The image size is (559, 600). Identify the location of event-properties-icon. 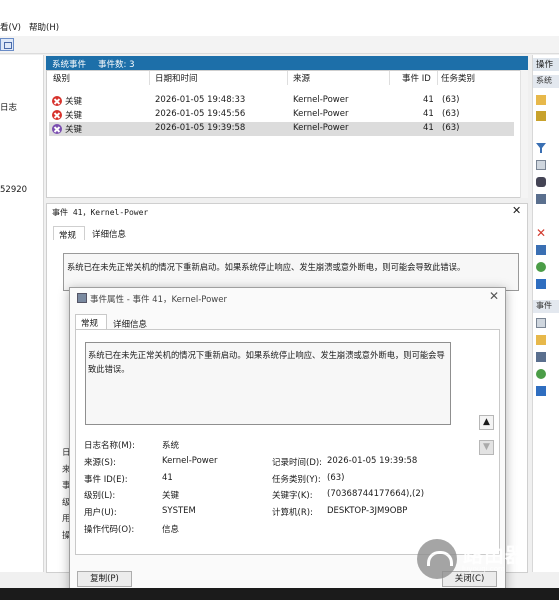
(541, 323).